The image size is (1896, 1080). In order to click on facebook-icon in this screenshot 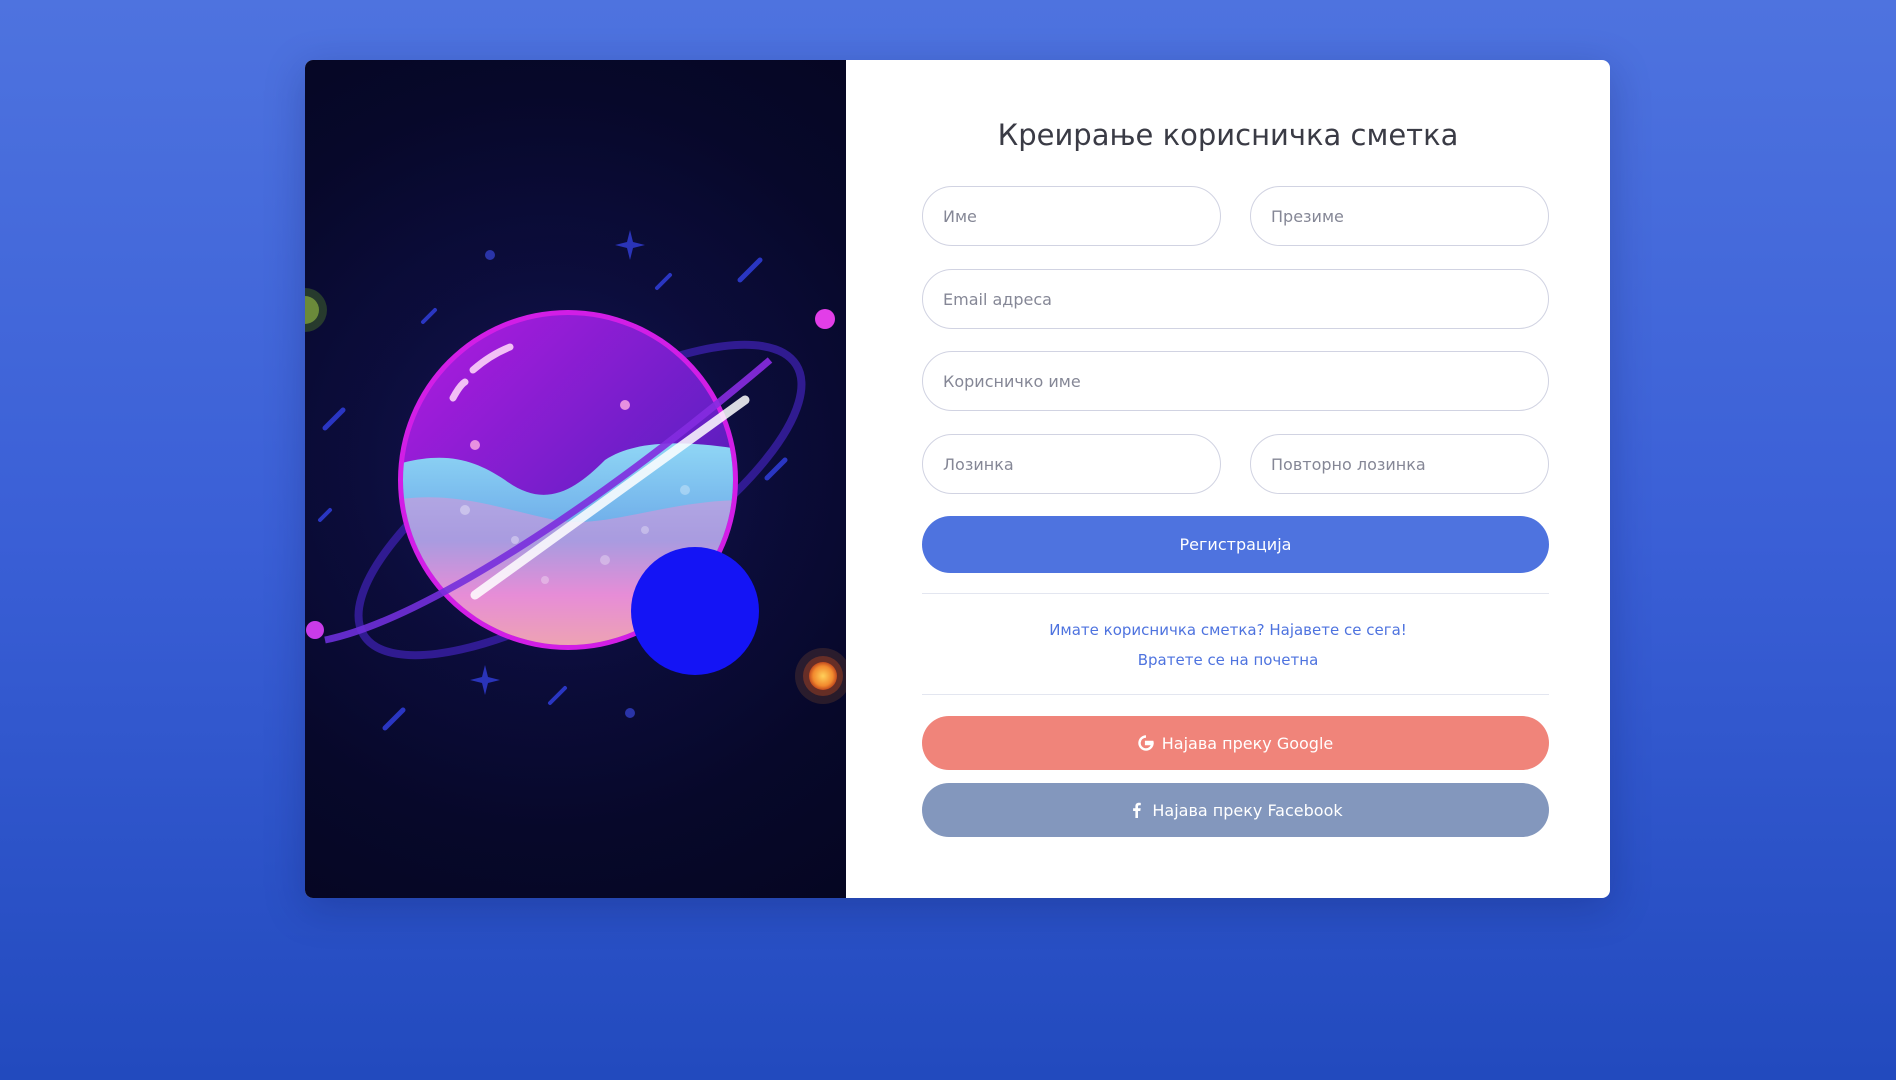, I will do `click(1136, 810)`.